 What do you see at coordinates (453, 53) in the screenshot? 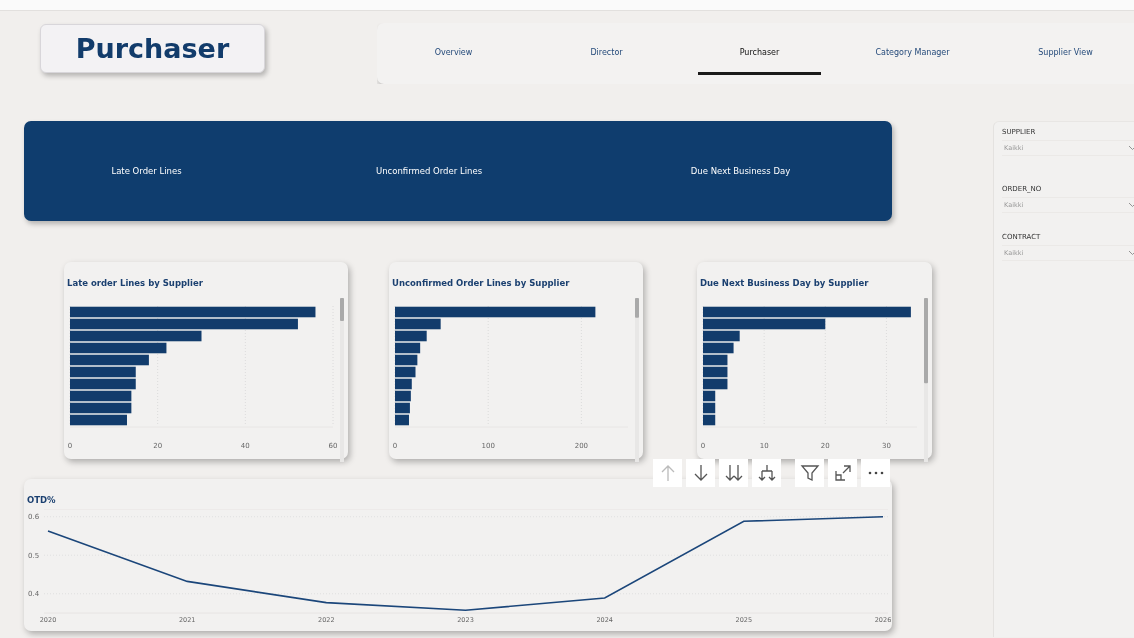
I see `nav-tab: Overview` at bounding box center [453, 53].